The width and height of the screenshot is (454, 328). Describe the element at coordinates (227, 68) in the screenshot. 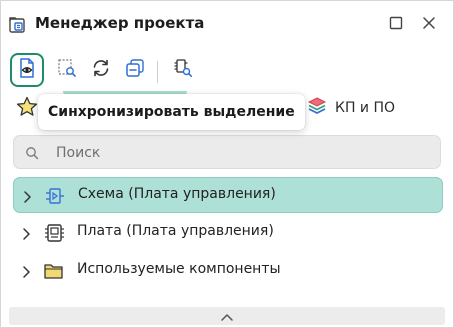

I see `toolbar` at that location.